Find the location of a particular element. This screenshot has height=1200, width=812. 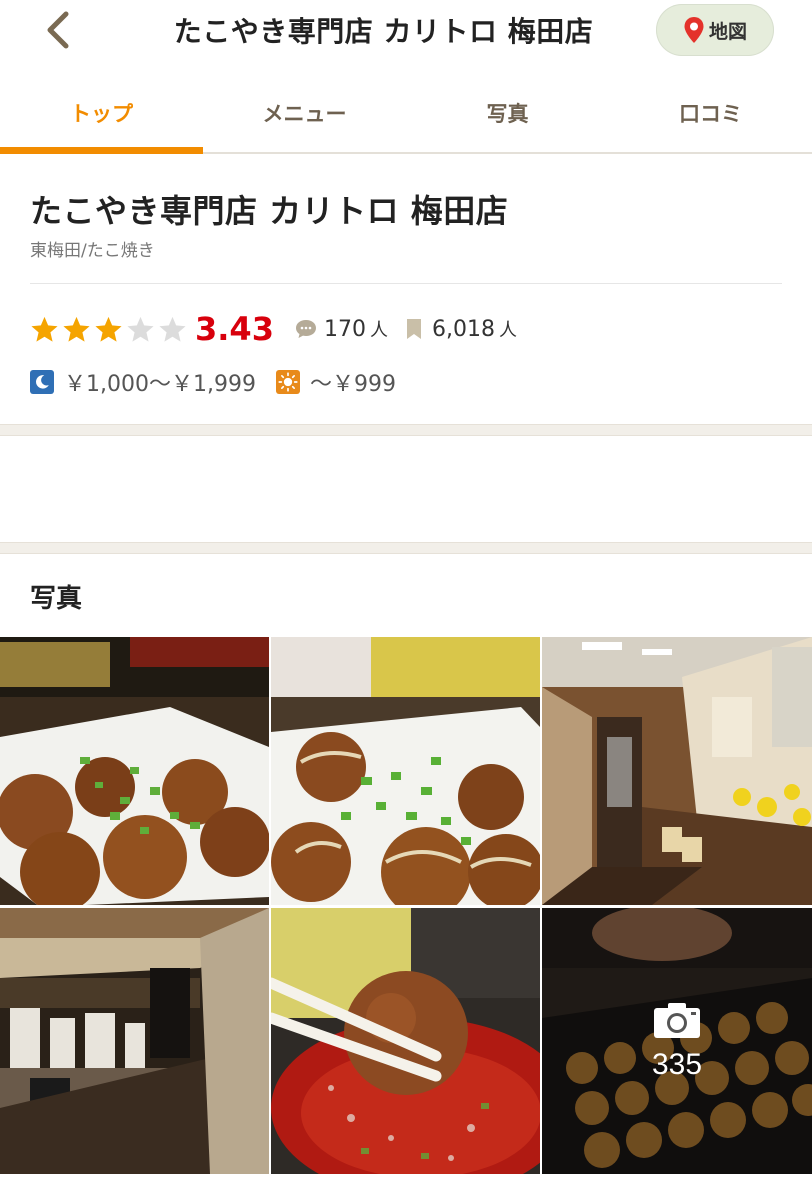

rating-score: 3.43 is located at coordinates (234, 329).